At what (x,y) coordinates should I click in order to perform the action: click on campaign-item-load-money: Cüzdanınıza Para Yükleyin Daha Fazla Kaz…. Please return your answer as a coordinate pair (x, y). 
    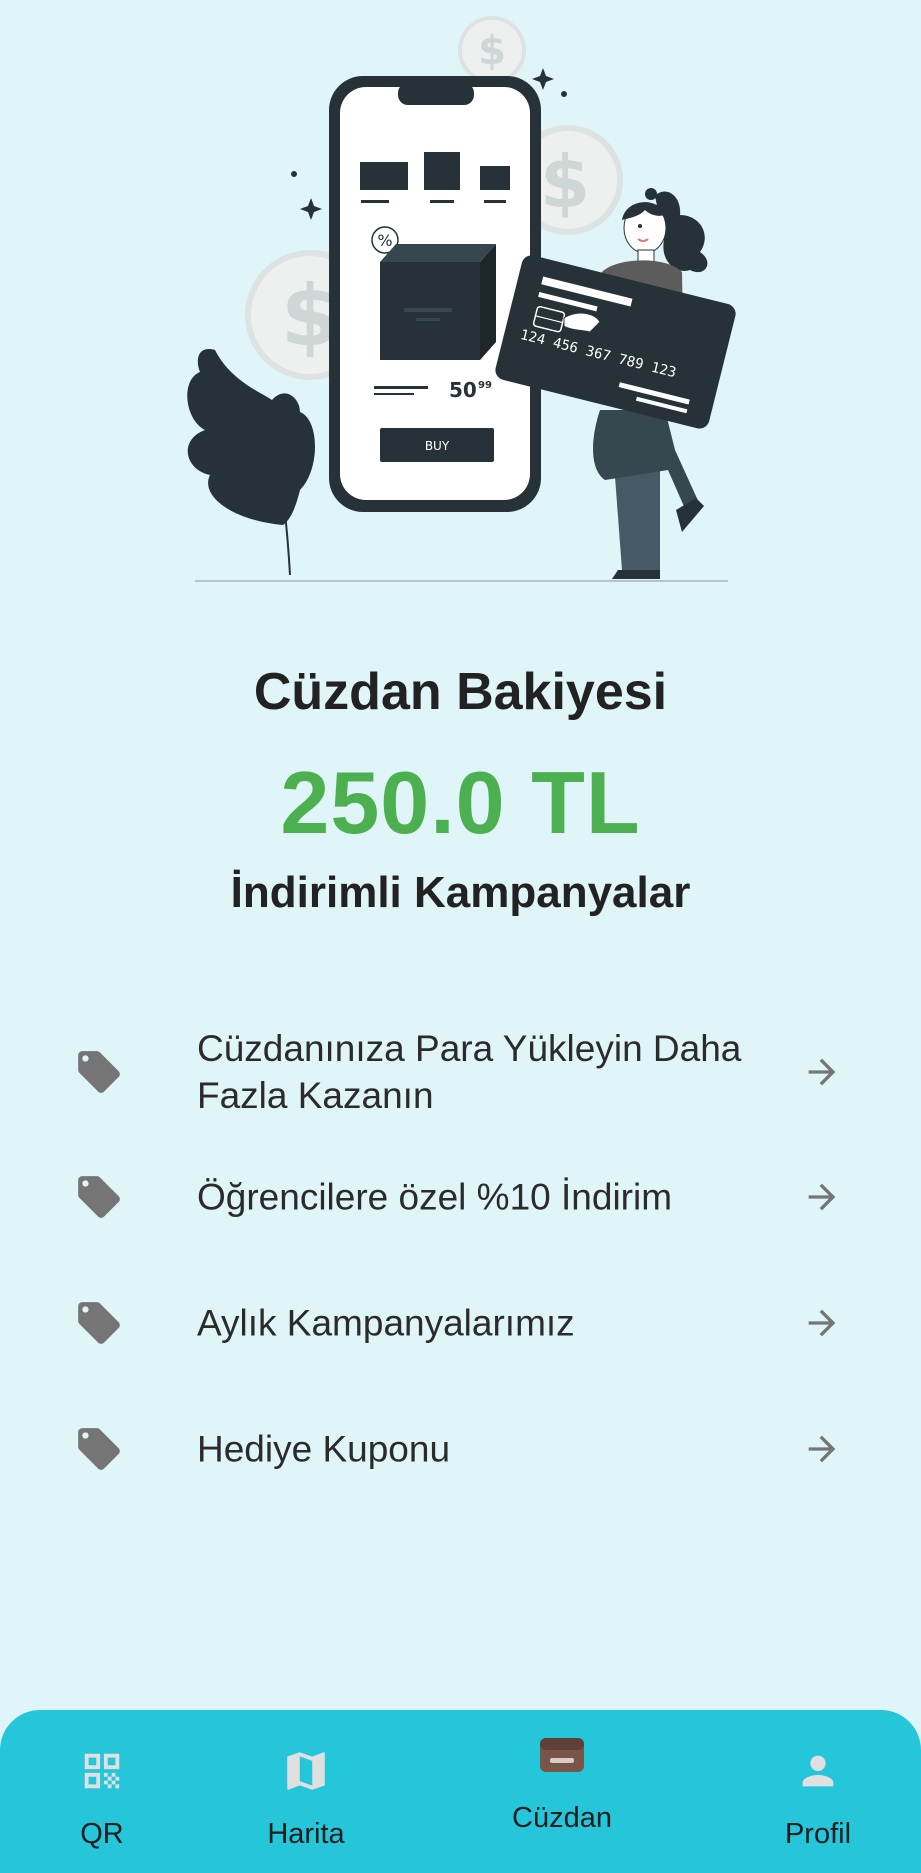
    Looking at the image, I should click on (460, 1072).